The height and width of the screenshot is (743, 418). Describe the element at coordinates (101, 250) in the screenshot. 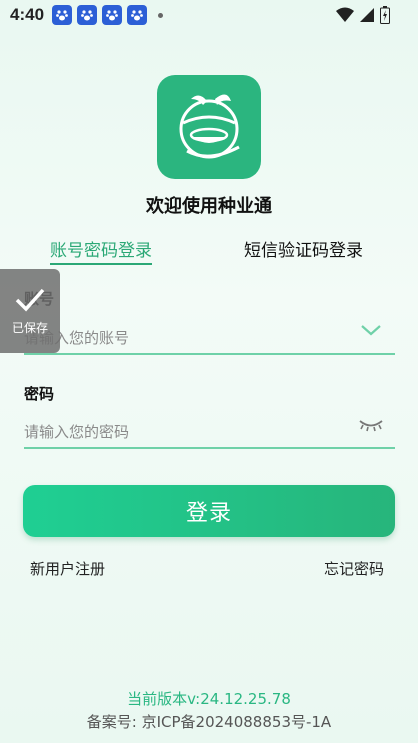

I see `tab-password-login: 账号密码登录` at that location.